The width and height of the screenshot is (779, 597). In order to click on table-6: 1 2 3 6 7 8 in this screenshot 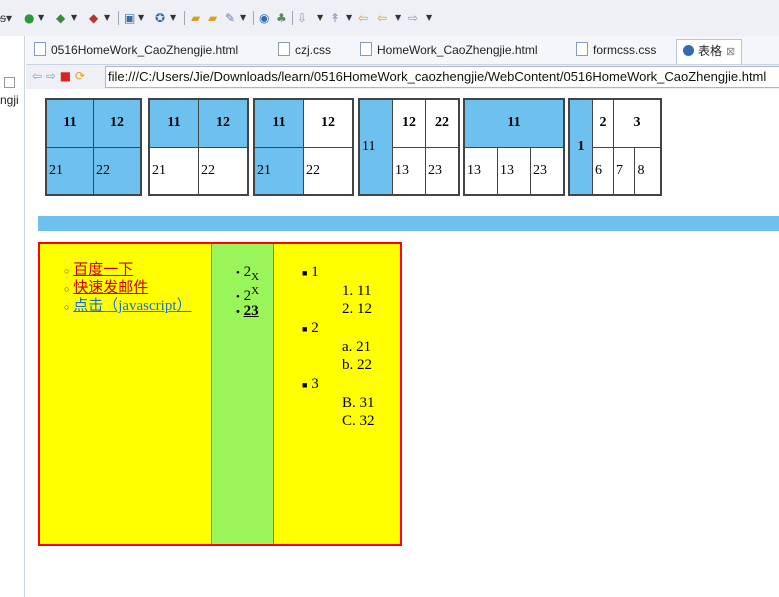, I will do `click(615, 147)`.